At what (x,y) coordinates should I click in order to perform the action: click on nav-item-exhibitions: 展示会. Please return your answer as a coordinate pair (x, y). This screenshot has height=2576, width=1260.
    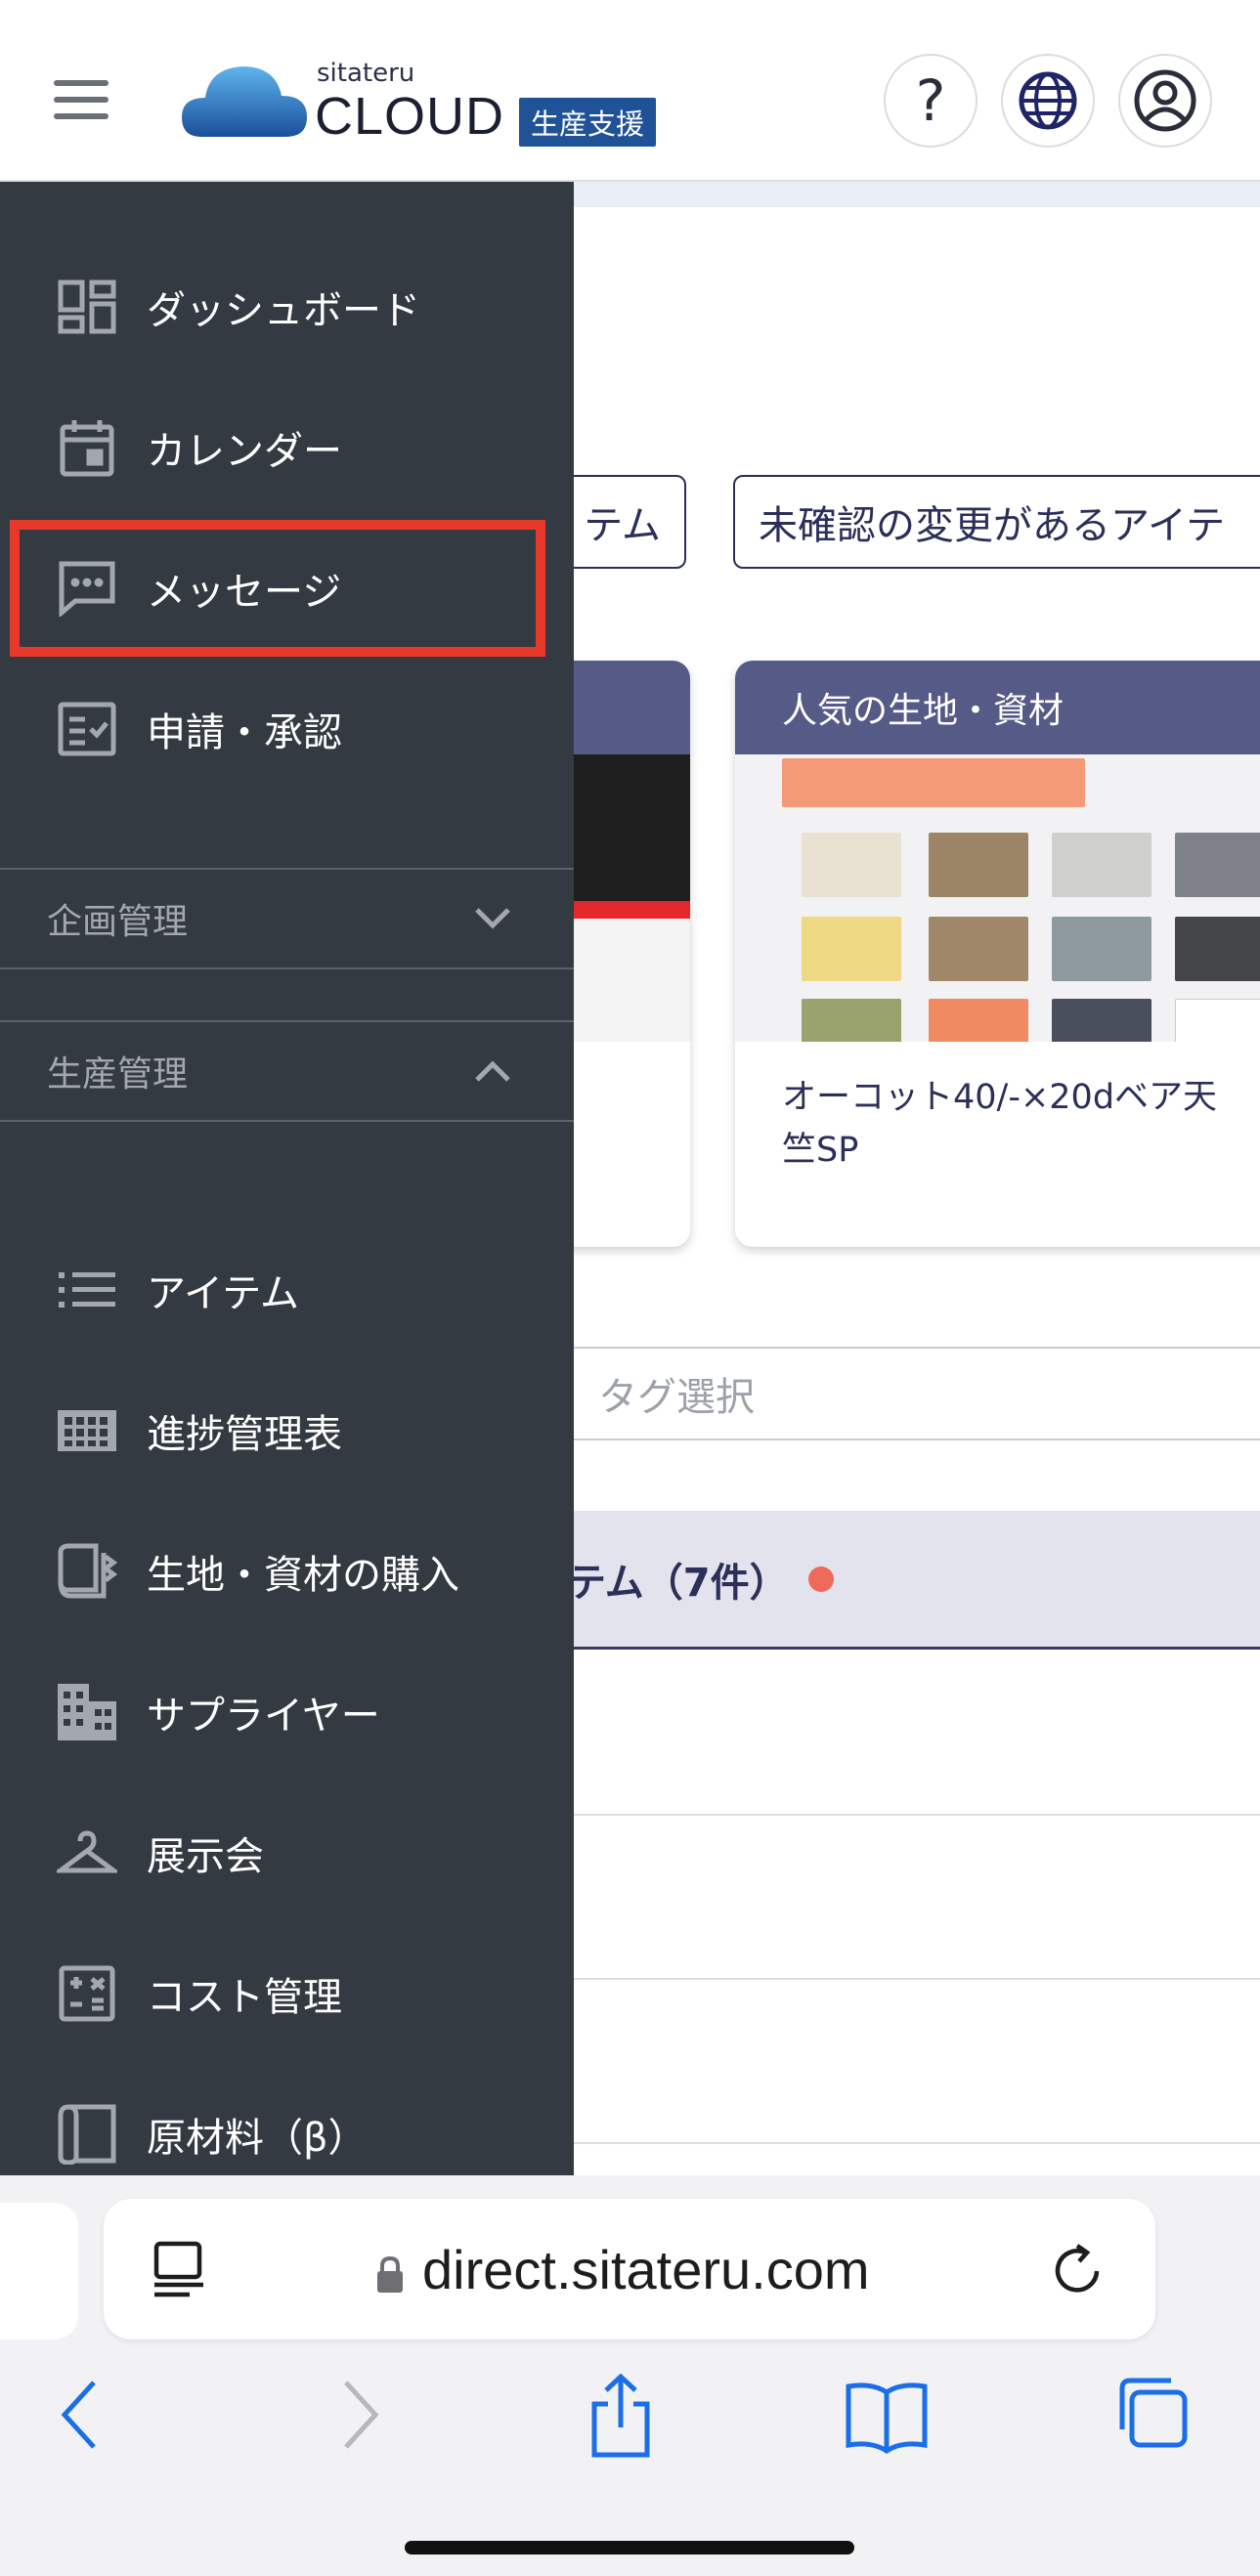
    Looking at the image, I should click on (287, 1853).